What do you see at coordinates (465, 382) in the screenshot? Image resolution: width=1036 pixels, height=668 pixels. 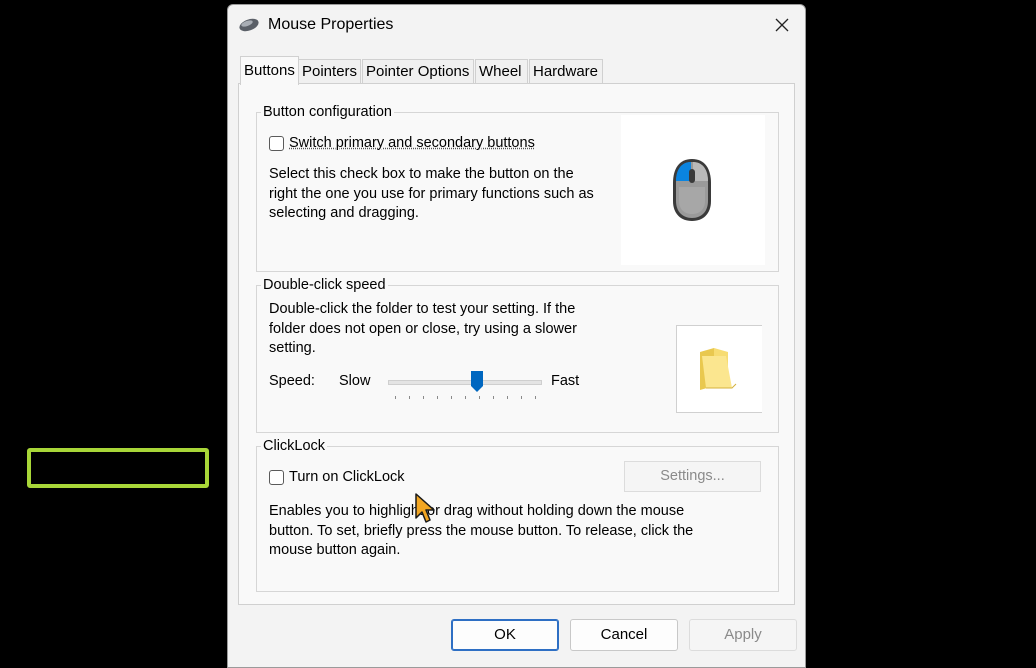 I see `speed-slider-track` at bounding box center [465, 382].